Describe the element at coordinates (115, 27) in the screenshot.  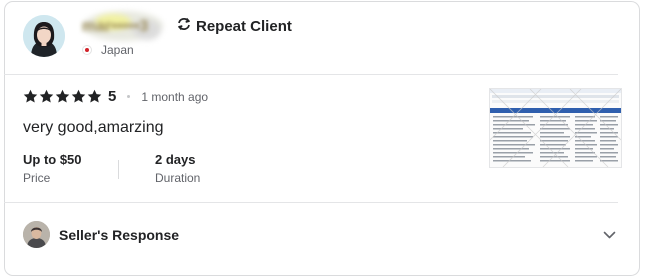
I see `reviewer-name: mar•••••3` at that location.